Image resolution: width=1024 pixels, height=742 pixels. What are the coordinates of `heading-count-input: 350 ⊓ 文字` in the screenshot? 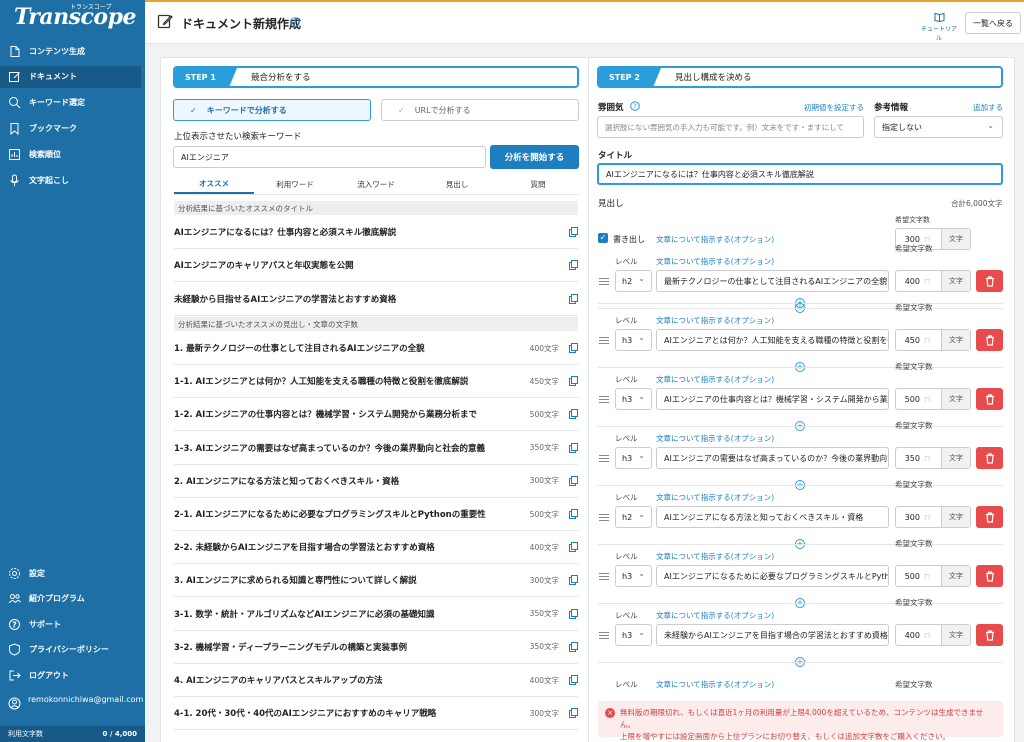 It's located at (933, 458).